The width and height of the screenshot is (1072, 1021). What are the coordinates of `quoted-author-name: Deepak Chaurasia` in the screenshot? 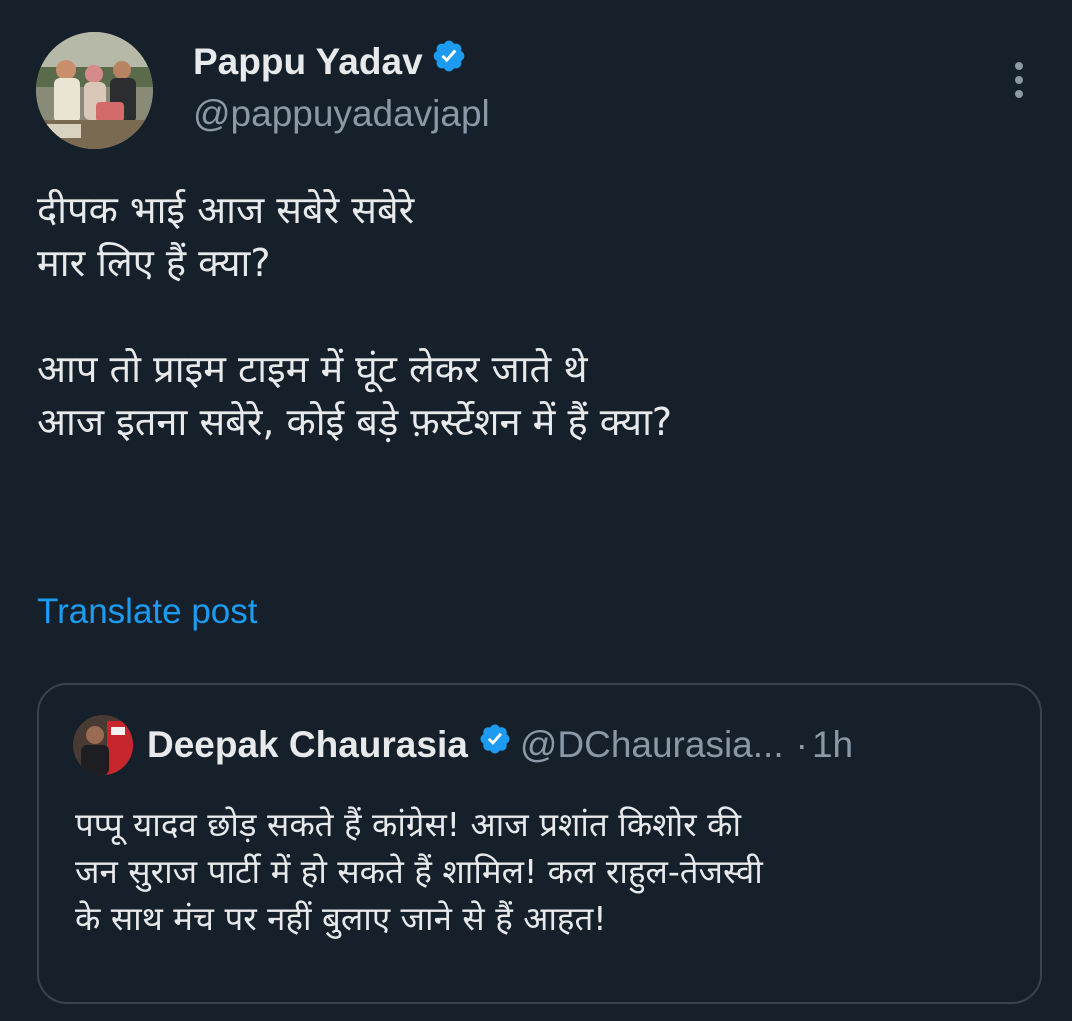 It's located at (307, 744).